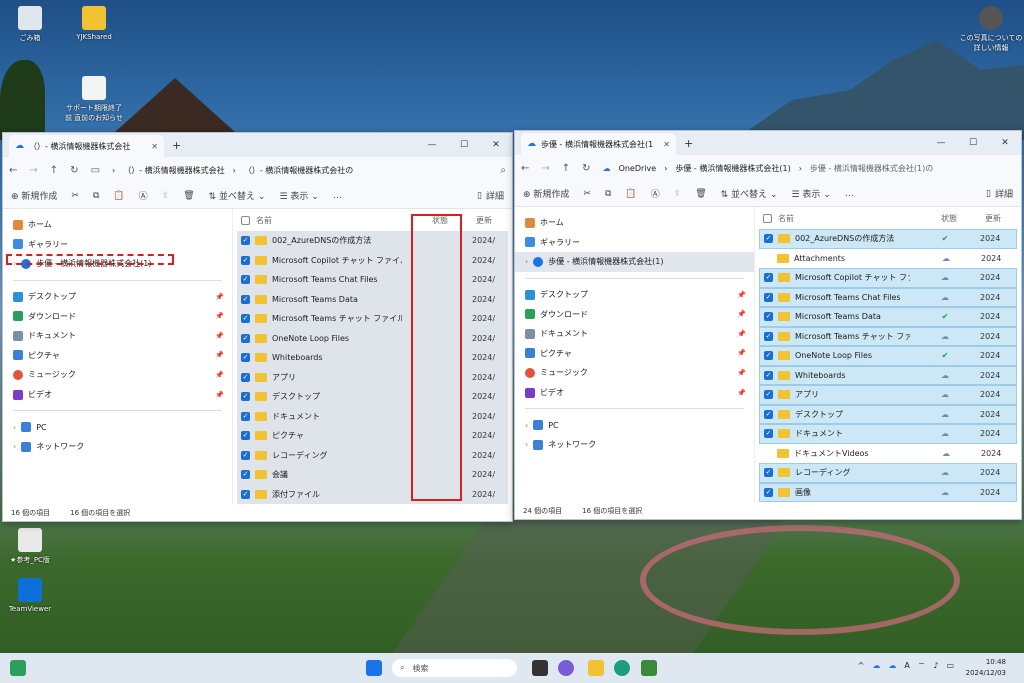 The image size is (1024, 683). What do you see at coordinates (622, 668) in the screenshot?
I see `edge-icon` at bounding box center [622, 668].